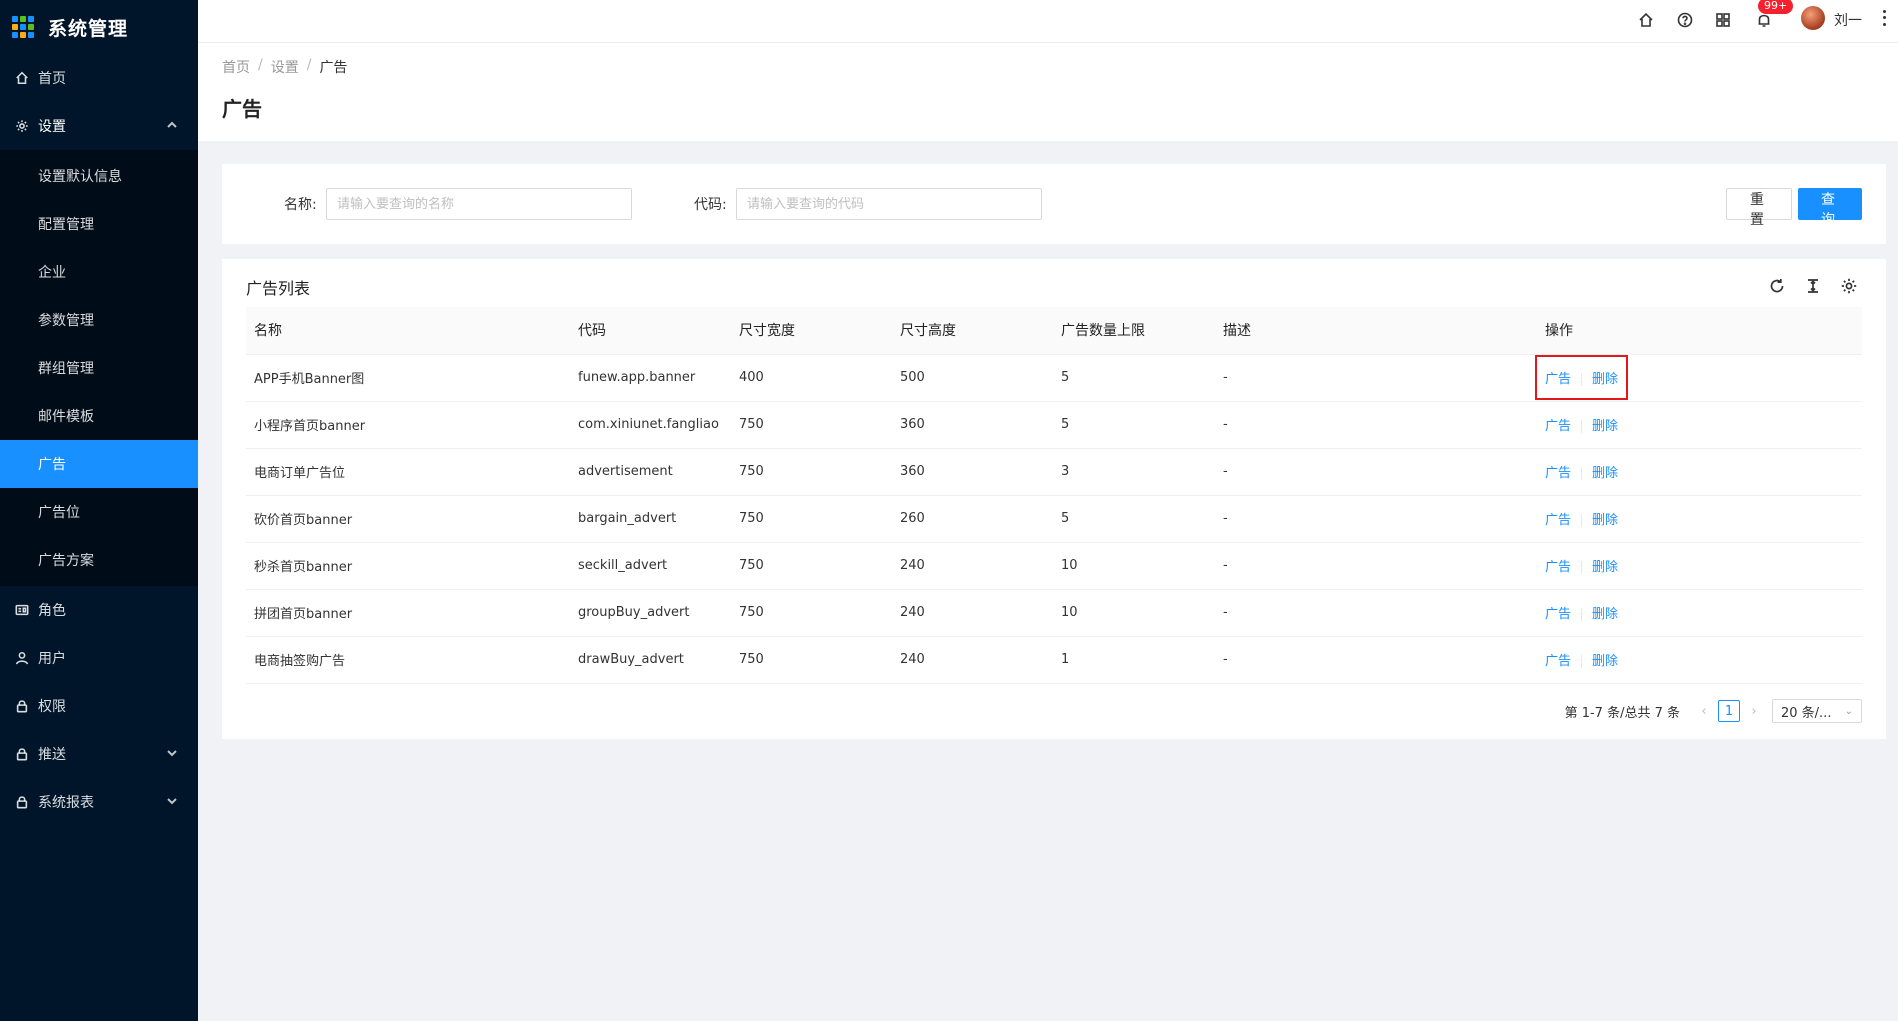 The width and height of the screenshot is (1898, 1021). What do you see at coordinates (1685, 20) in the screenshot?
I see `help-icon` at bounding box center [1685, 20].